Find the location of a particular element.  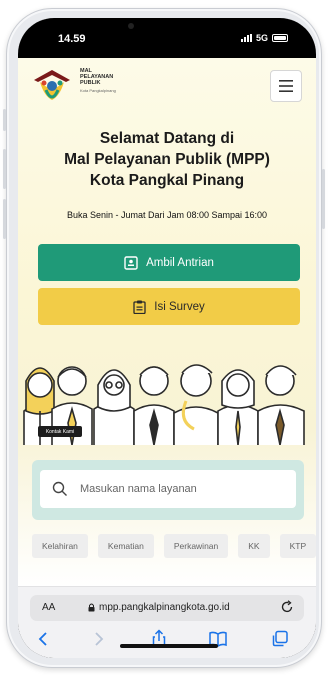

search-panel is located at coordinates (168, 490).